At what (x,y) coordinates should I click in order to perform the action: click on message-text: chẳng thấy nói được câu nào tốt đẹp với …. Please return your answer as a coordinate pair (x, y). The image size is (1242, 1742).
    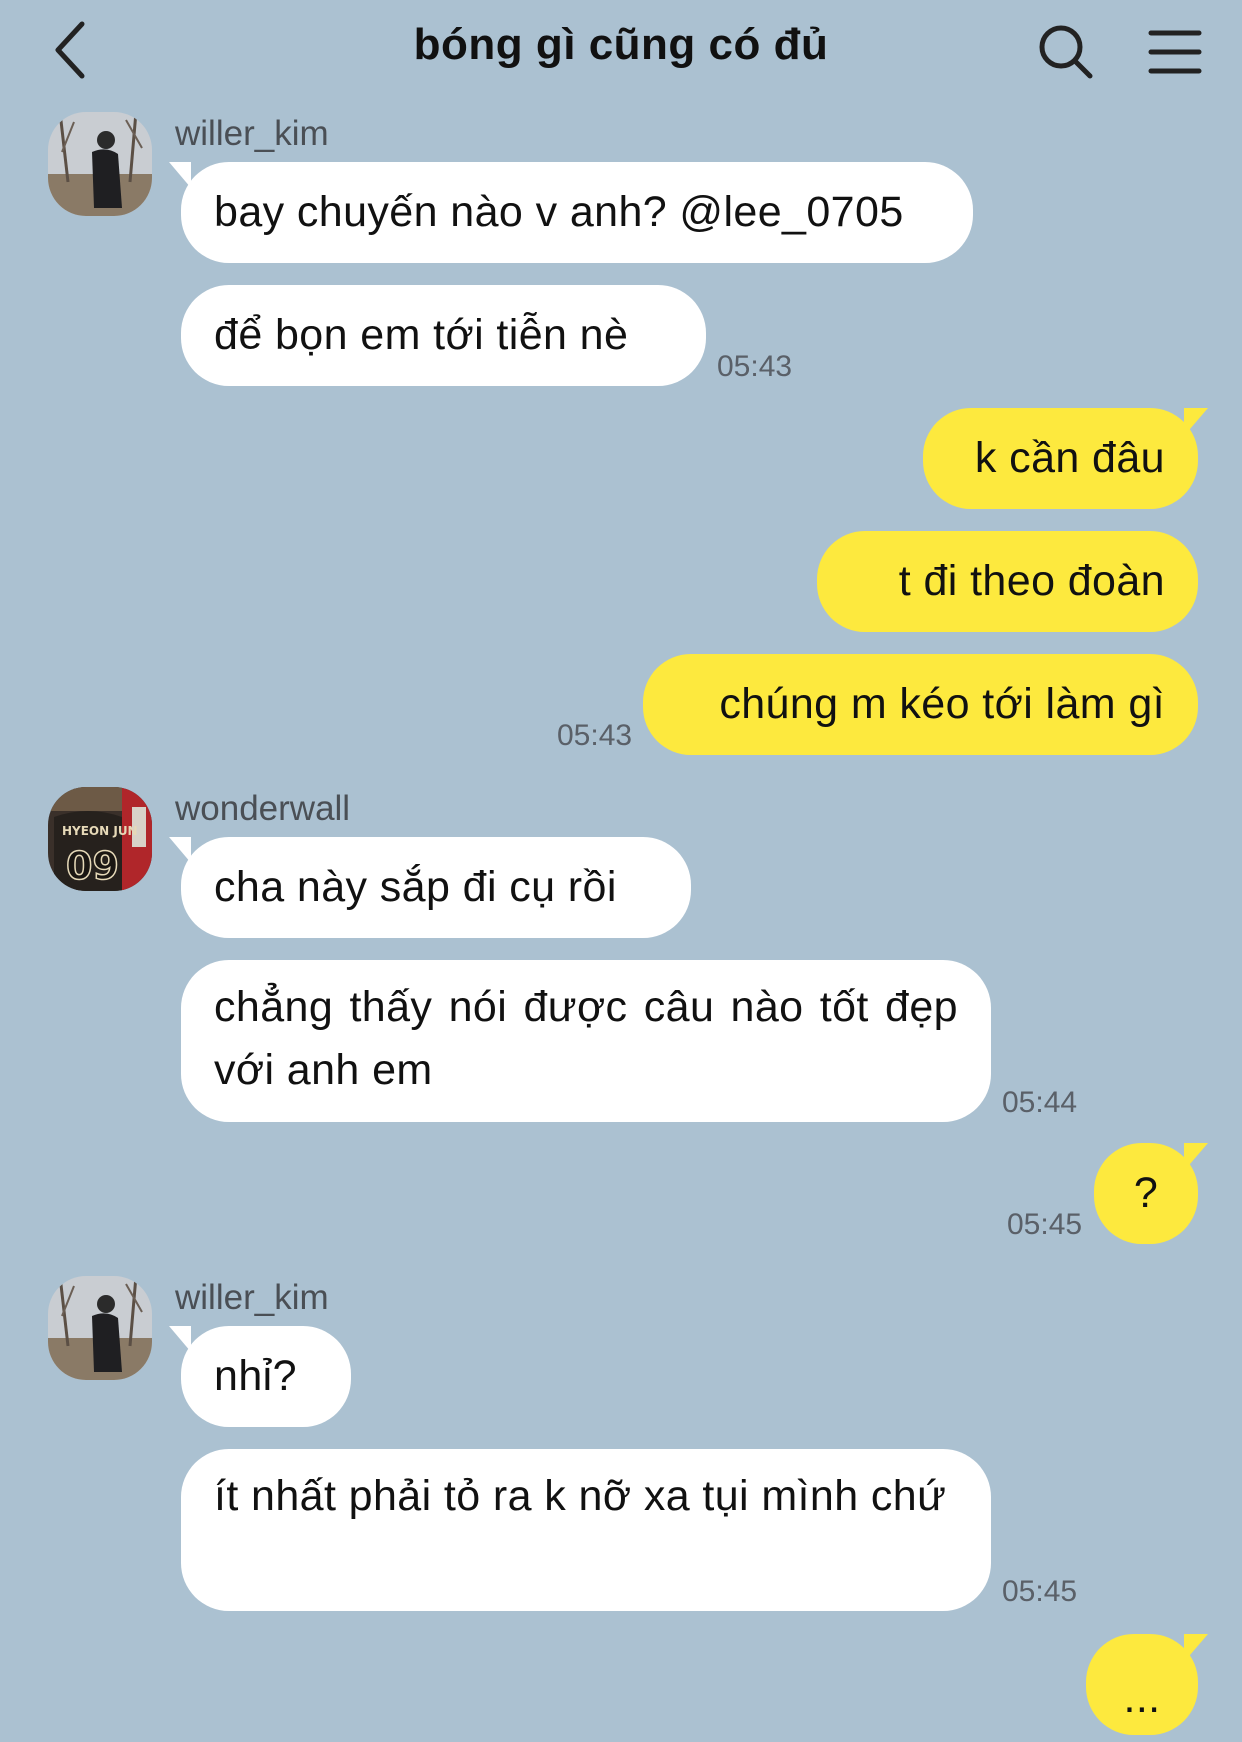
    Looking at the image, I should click on (586, 1038).